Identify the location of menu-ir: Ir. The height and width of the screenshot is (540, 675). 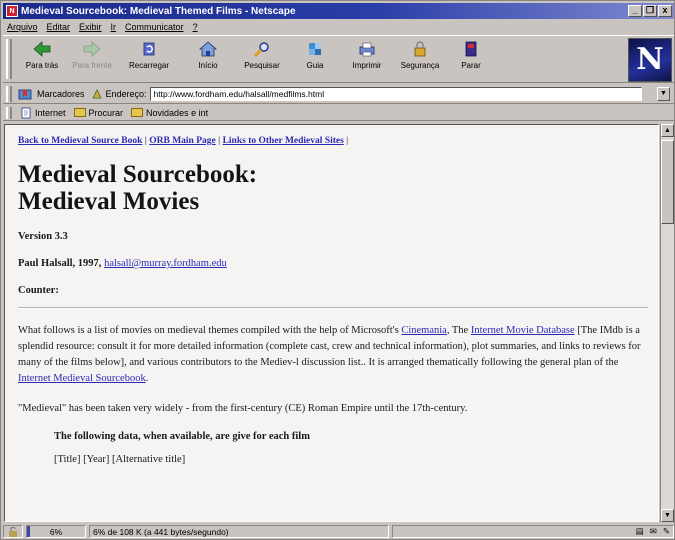
(114, 27).